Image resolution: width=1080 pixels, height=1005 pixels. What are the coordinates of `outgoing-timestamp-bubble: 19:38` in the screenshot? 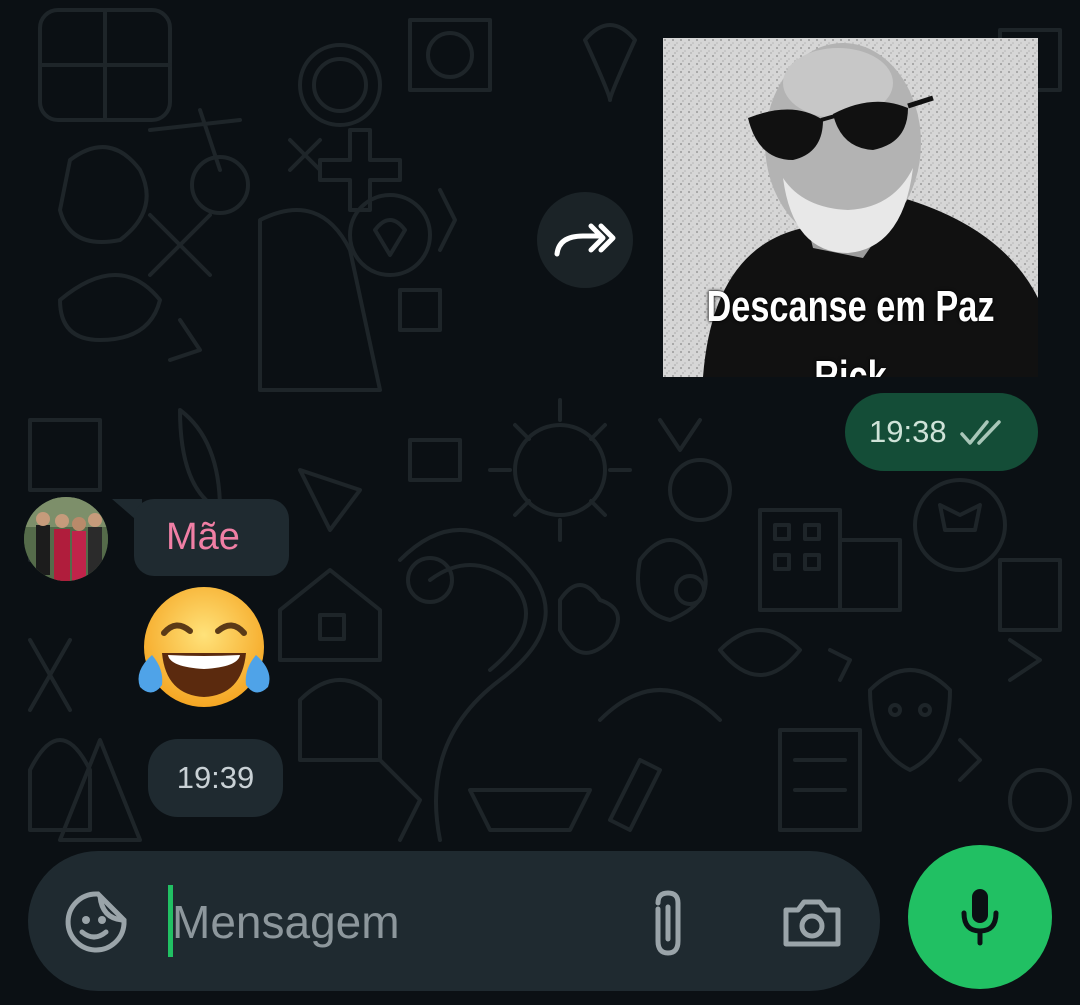 It's located at (941, 432).